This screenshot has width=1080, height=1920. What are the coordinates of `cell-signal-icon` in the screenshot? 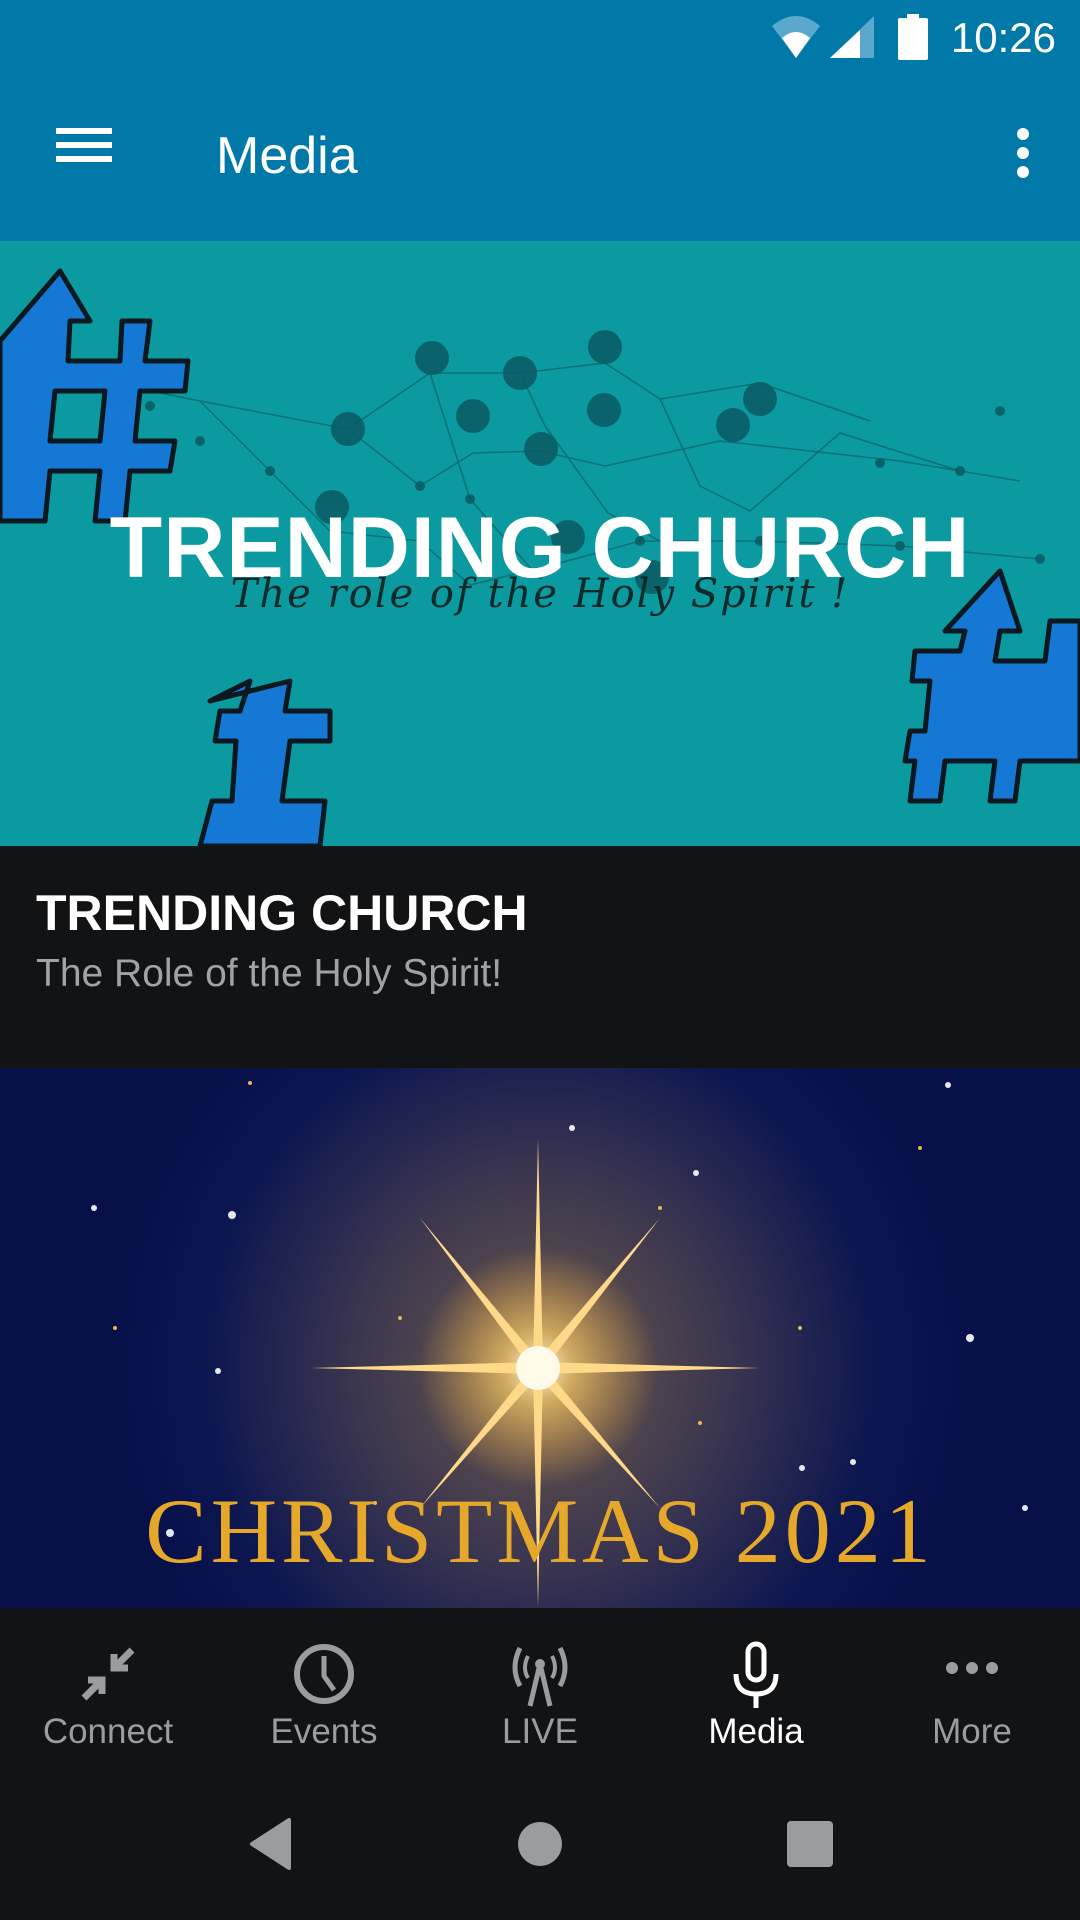 It's located at (852, 37).